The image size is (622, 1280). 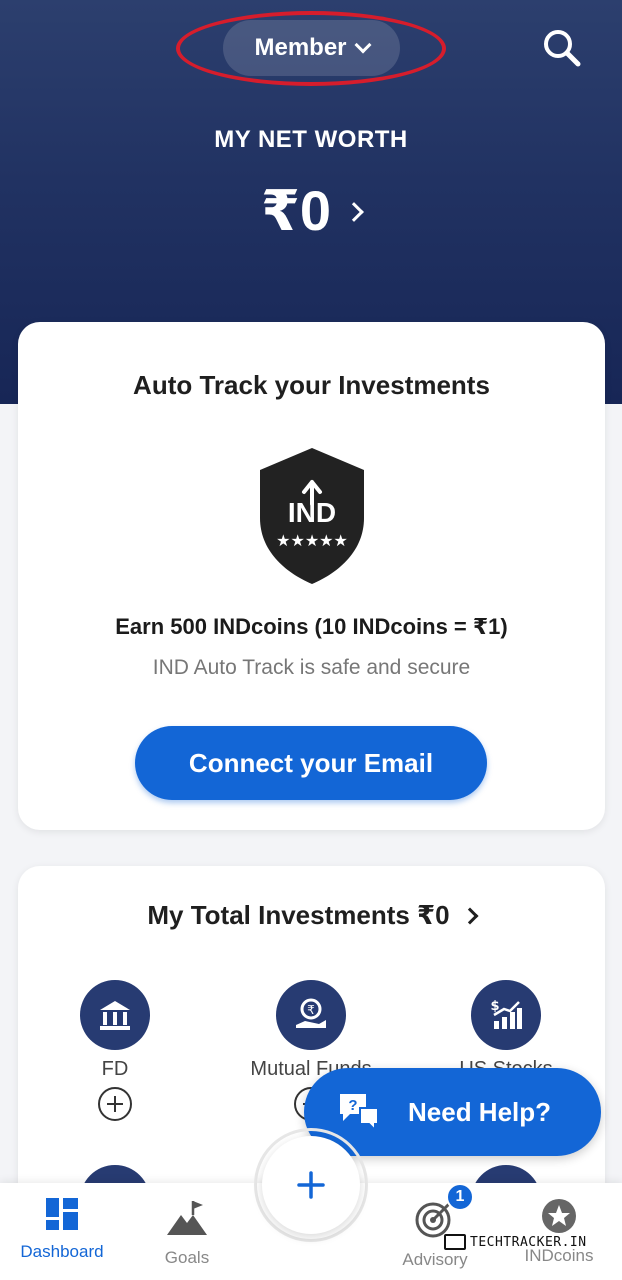 I want to click on search-button, so click(x=562, y=48).